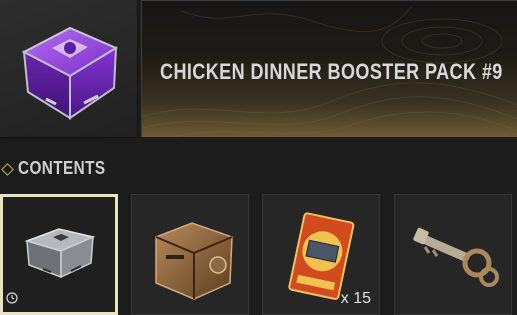 Image resolution: width=517 pixels, height=315 pixels. What do you see at coordinates (355, 298) in the screenshot?
I see `item-quantity: x 15` at bounding box center [355, 298].